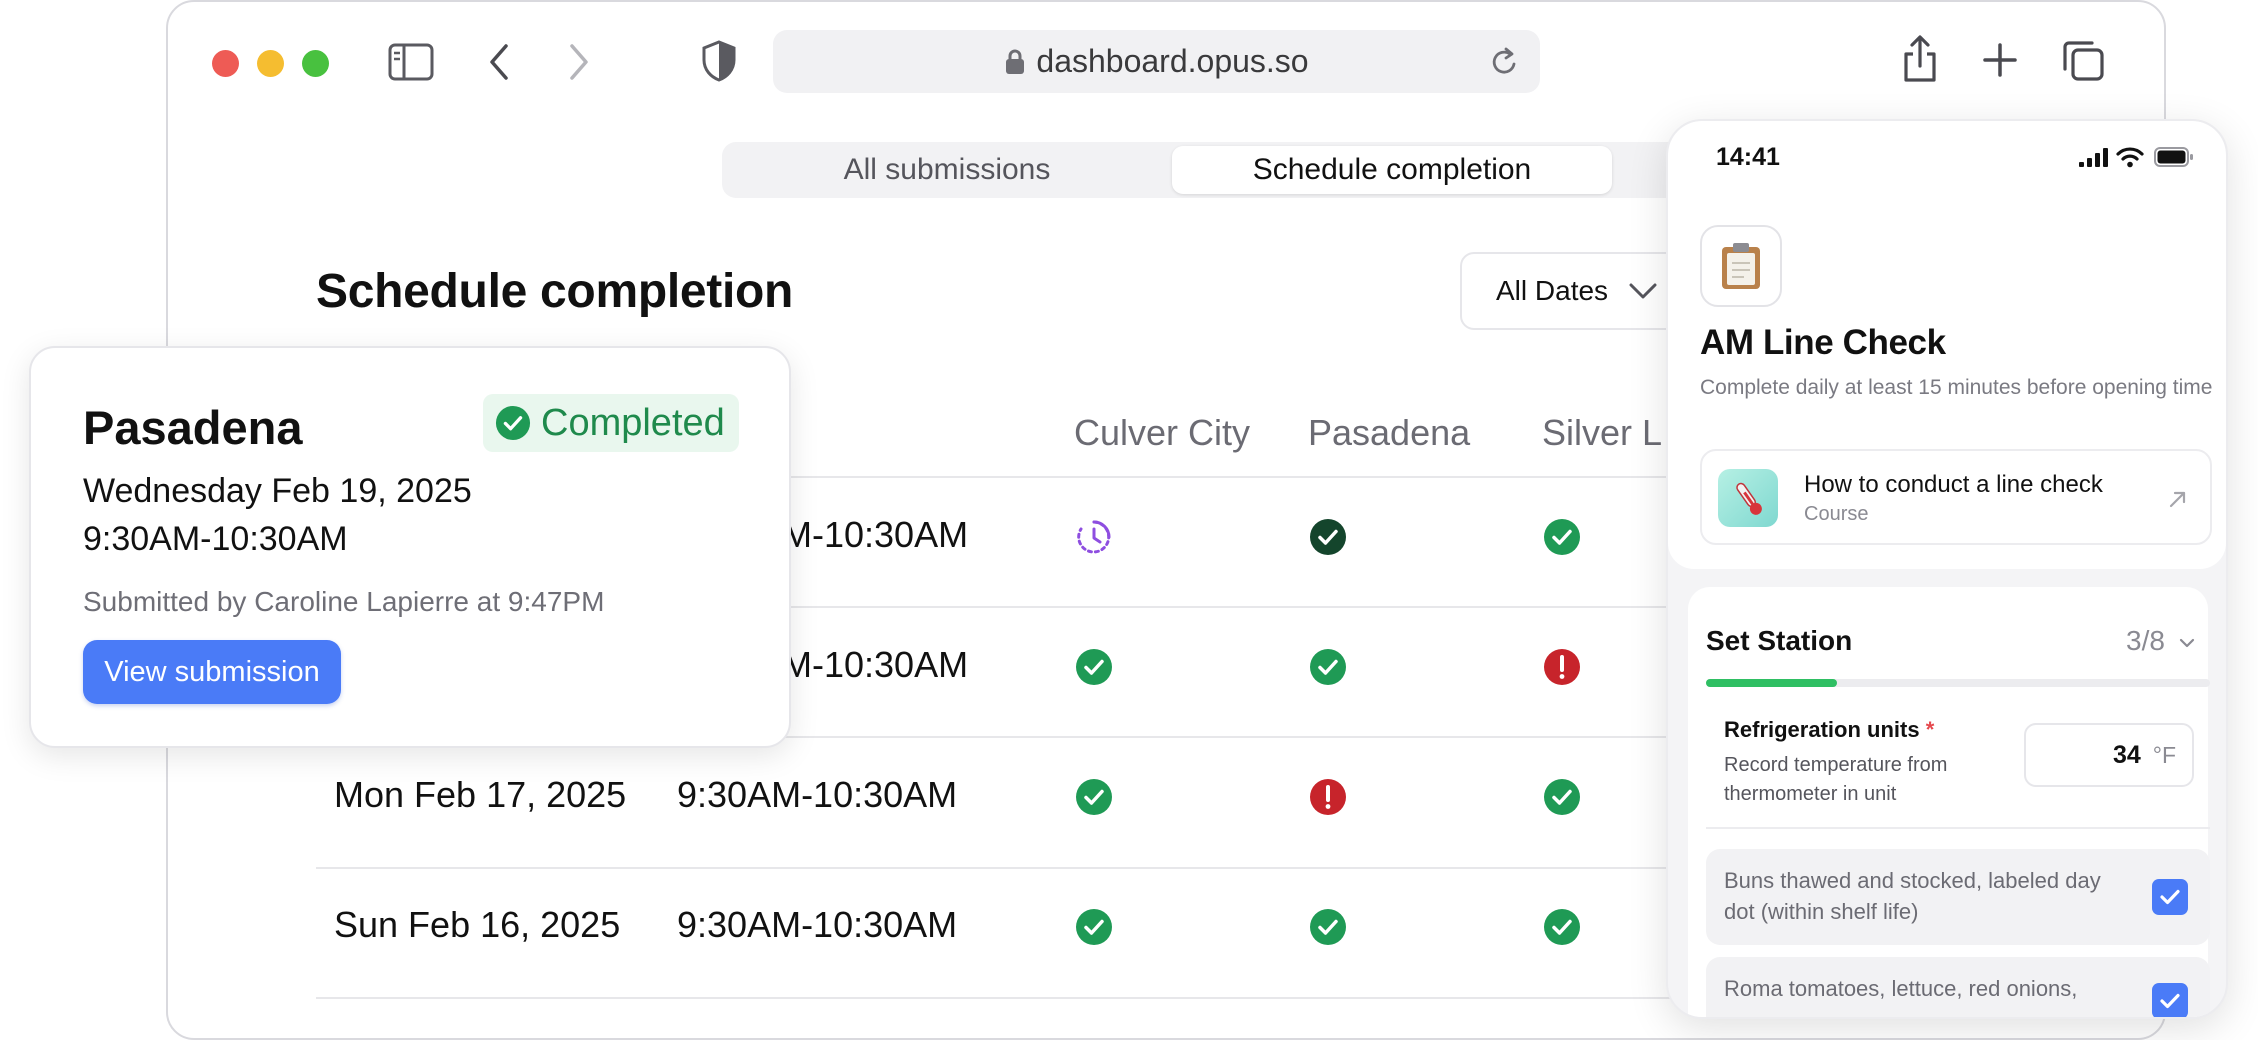  Describe the element at coordinates (344, 601) in the screenshot. I see `popover-submitted-by: Submitted by Caroline Lapierre at 9:47PM` at that location.